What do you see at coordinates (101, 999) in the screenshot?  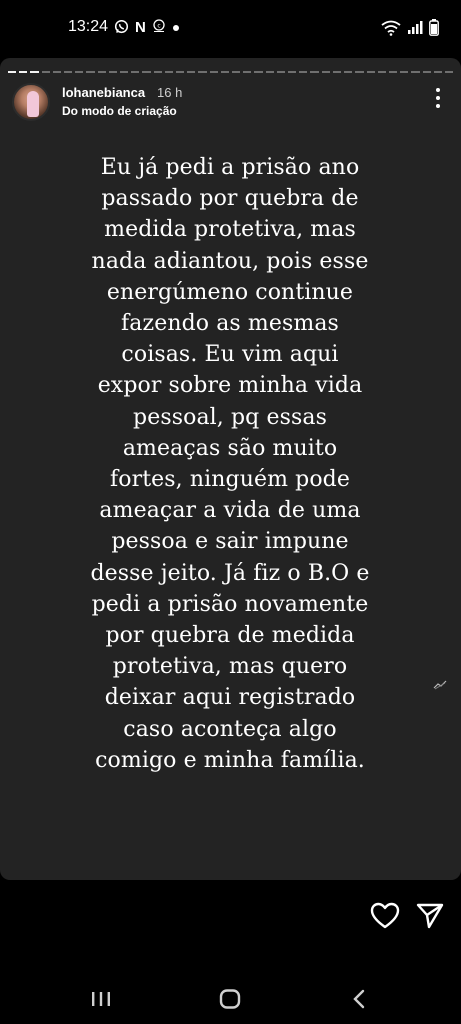 I see `recents-icon` at bounding box center [101, 999].